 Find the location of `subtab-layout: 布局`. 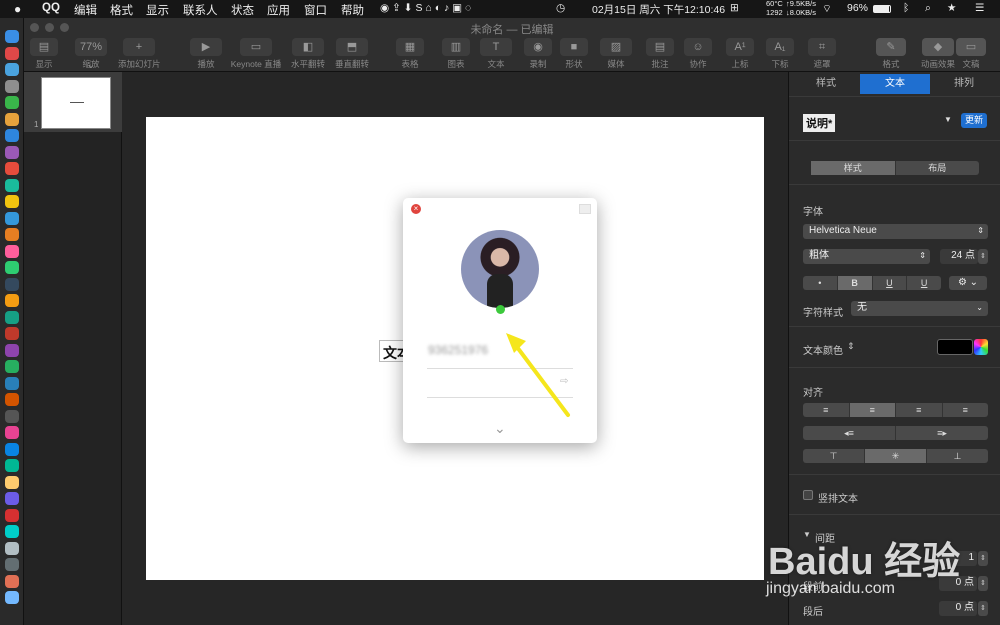

subtab-layout: 布局 is located at coordinates (938, 168).